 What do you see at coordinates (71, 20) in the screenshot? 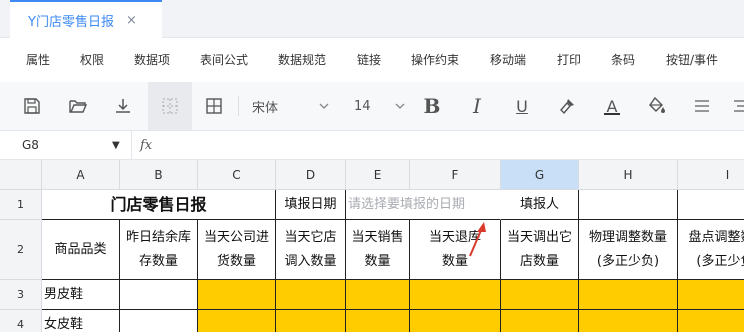
I see `tab-title: Y门店零售日报` at bounding box center [71, 20].